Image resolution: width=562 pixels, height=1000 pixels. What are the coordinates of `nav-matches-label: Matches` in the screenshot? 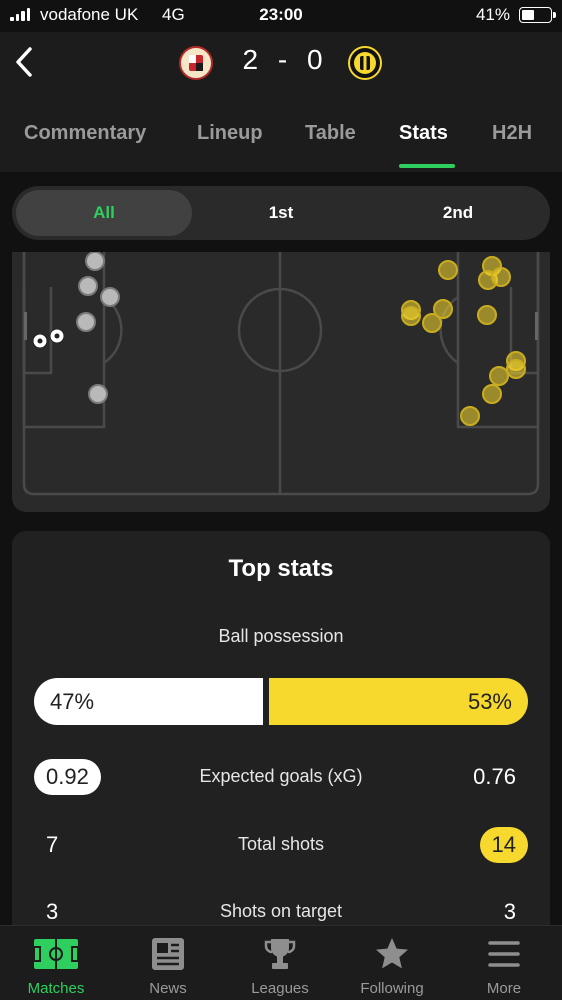 It's located at (56, 988).